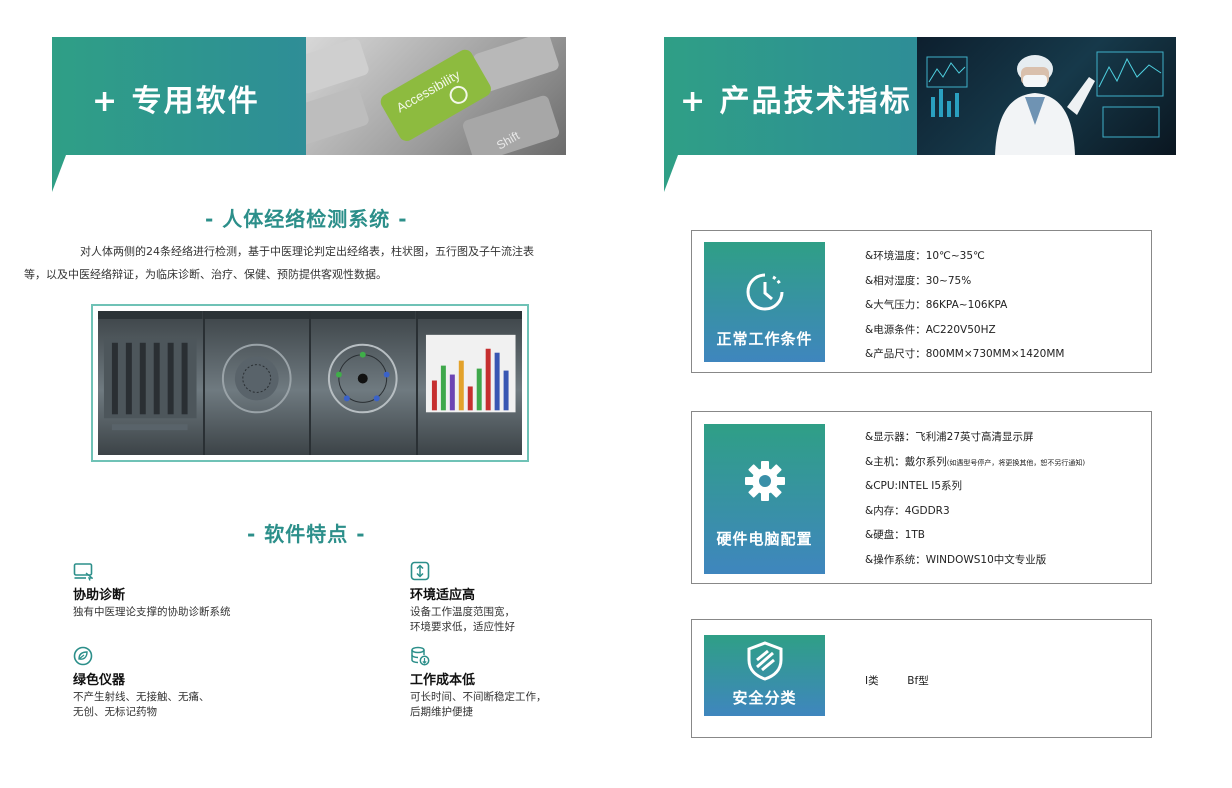 Image resolution: width=1232 pixels, height=788 pixels. What do you see at coordinates (420, 656) in the screenshot?
I see `database-download-icon` at bounding box center [420, 656].